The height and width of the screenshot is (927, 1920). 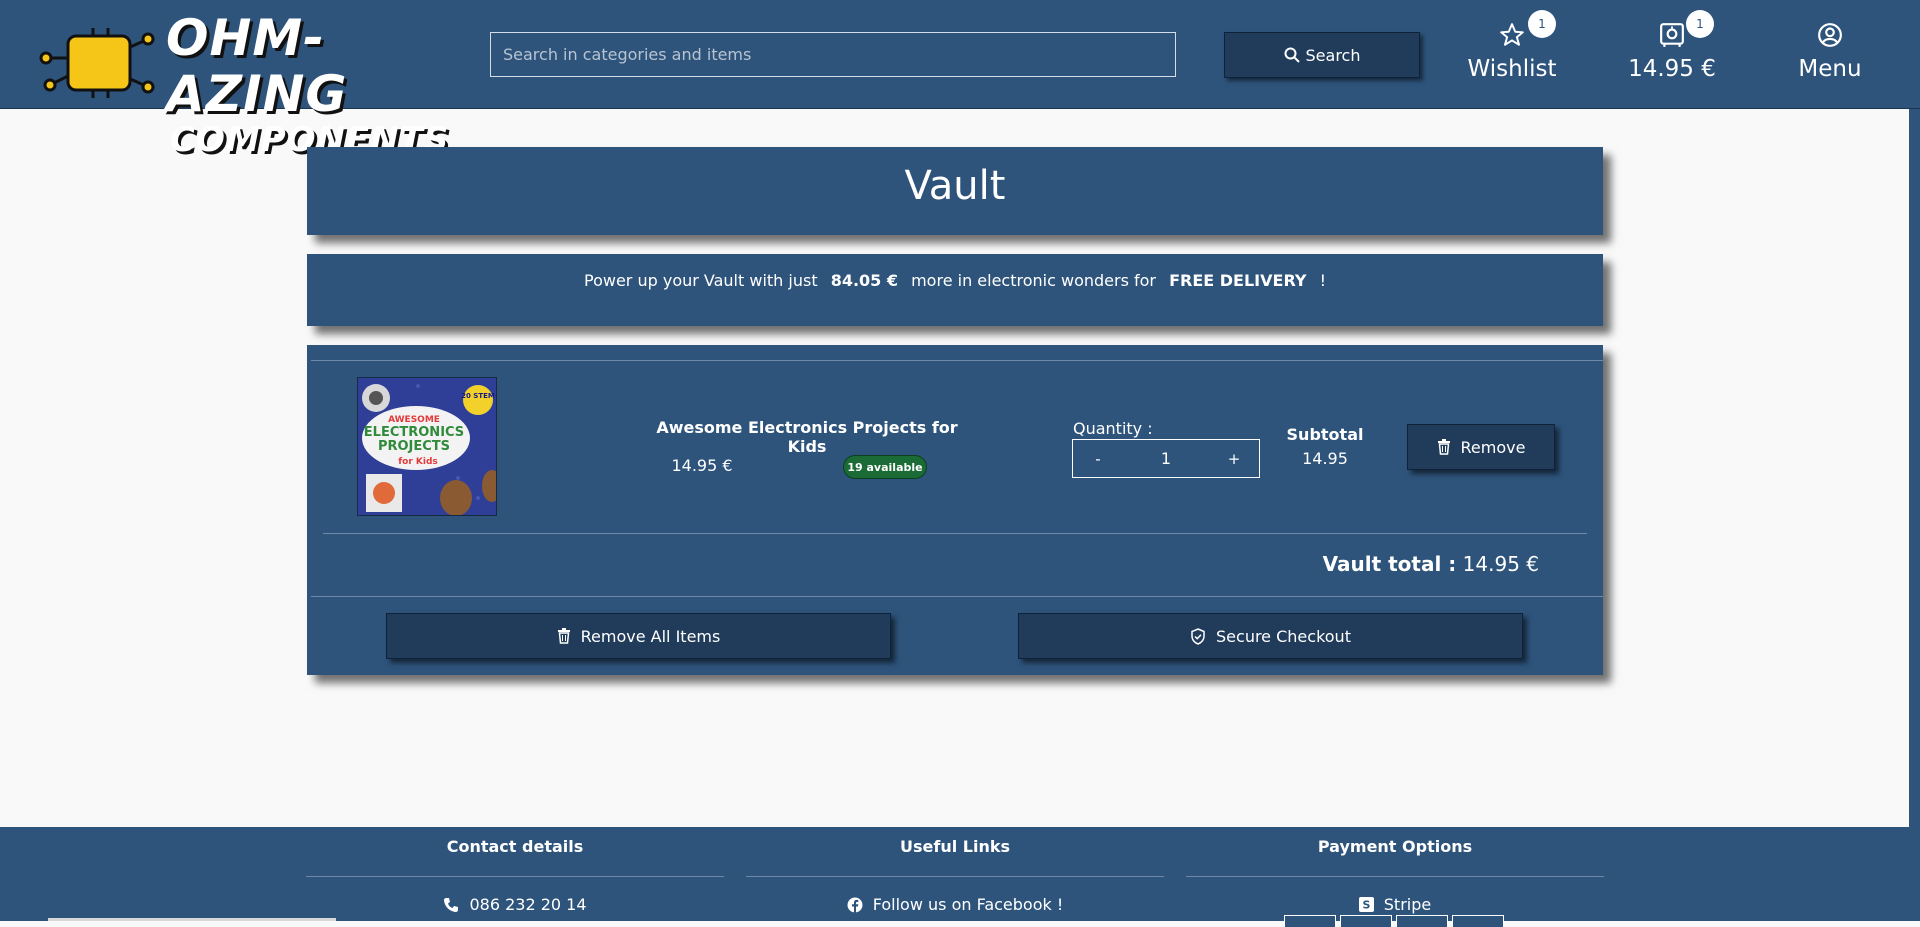 I want to click on search-button-label: Search, so click(x=1333, y=55).